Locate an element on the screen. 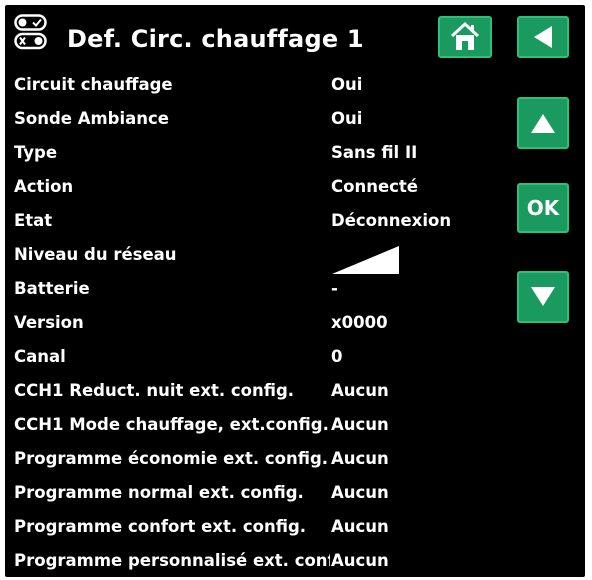 The width and height of the screenshot is (592, 580). row-label: Niveau du réseau is located at coordinates (95, 254).